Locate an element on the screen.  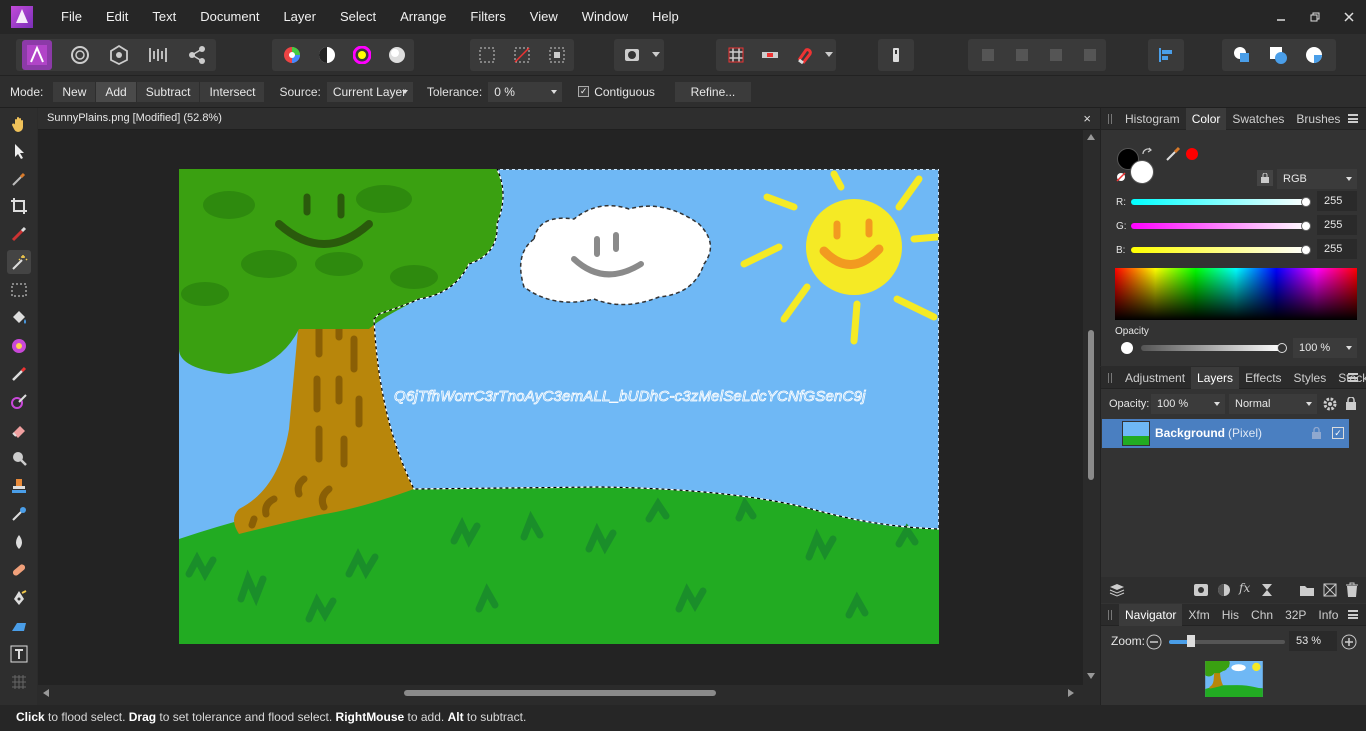
tab-info: Info is located at coordinates (1328, 615).